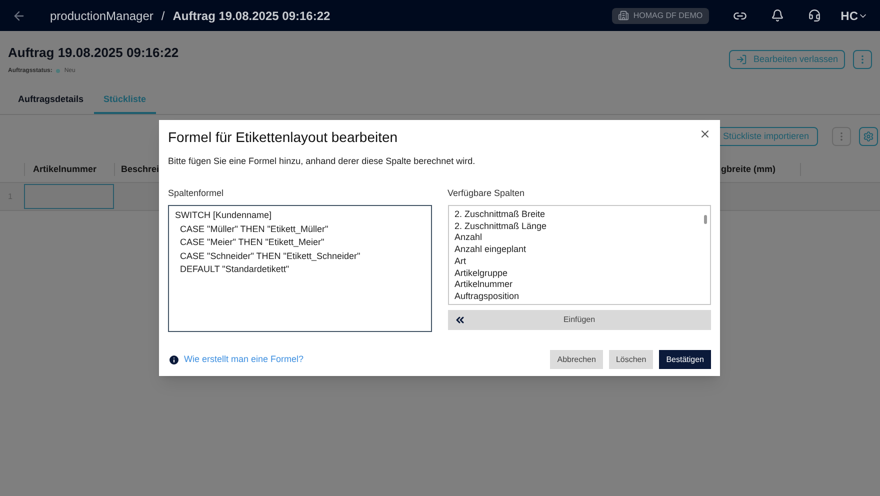 Image resolution: width=880 pixels, height=496 pixels. I want to click on help-link: Wie erstellt man eine Formel?, so click(244, 359).